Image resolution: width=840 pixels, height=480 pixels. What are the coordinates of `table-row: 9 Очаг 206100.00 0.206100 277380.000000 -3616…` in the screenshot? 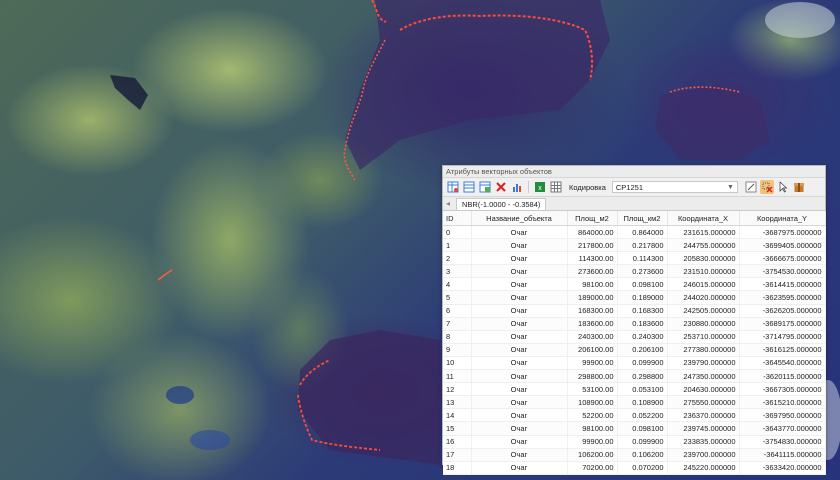 It's located at (634, 350).